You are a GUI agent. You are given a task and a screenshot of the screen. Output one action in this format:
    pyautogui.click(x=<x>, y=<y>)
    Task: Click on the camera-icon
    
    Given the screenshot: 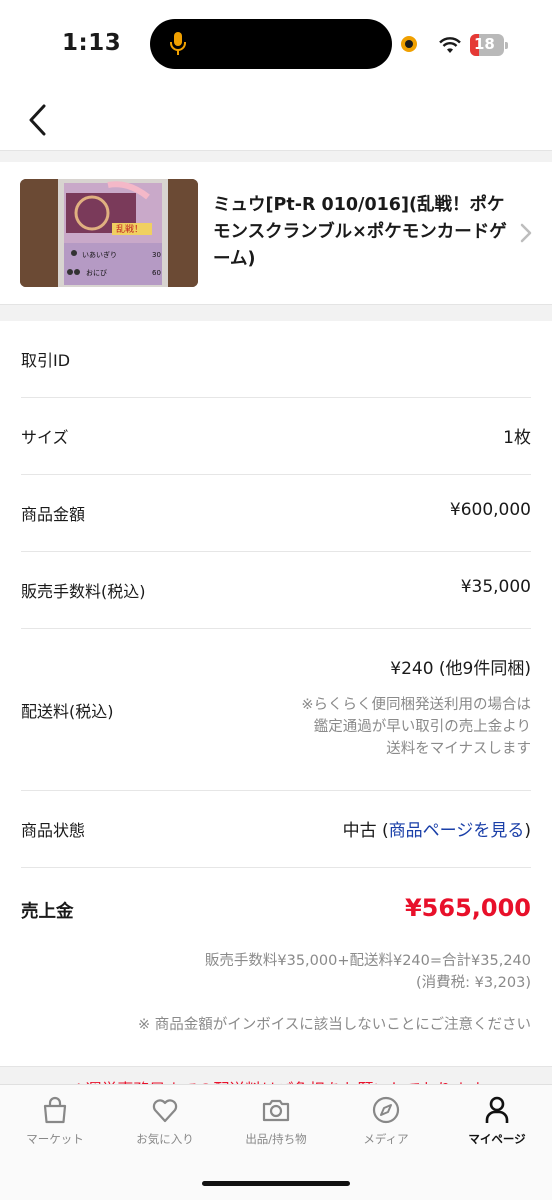 What is the action you would take?
    pyautogui.click(x=276, y=1110)
    